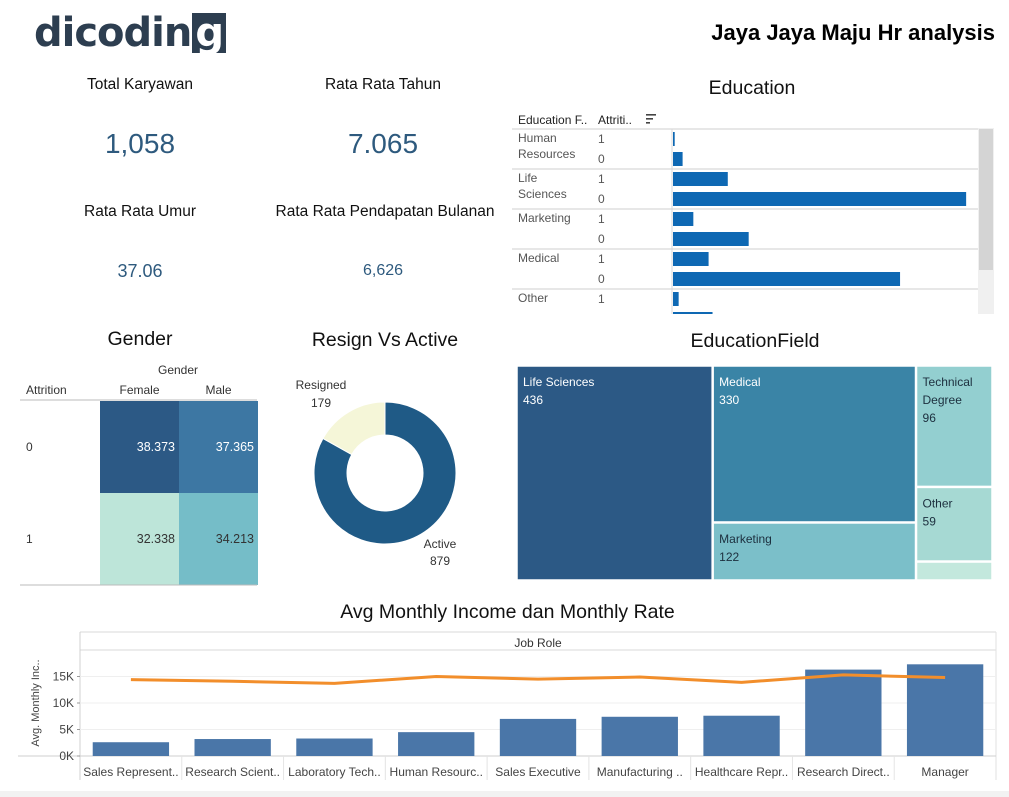 The image size is (1009, 797). Describe the element at coordinates (383, 143) in the screenshot. I see `rata-rata-tahun-value: 7.065` at that location.